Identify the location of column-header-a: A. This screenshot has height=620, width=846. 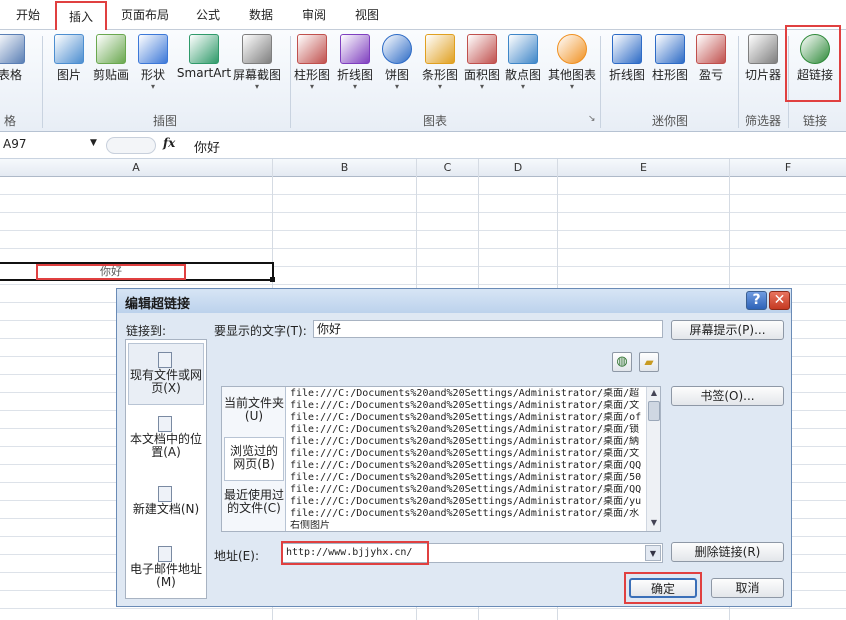
(136, 168).